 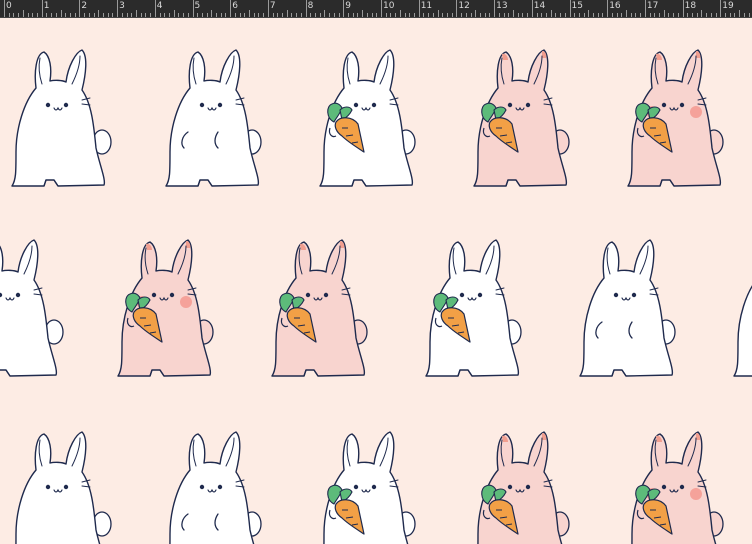 I want to click on ruler-label: 15, so click(x=577, y=6).